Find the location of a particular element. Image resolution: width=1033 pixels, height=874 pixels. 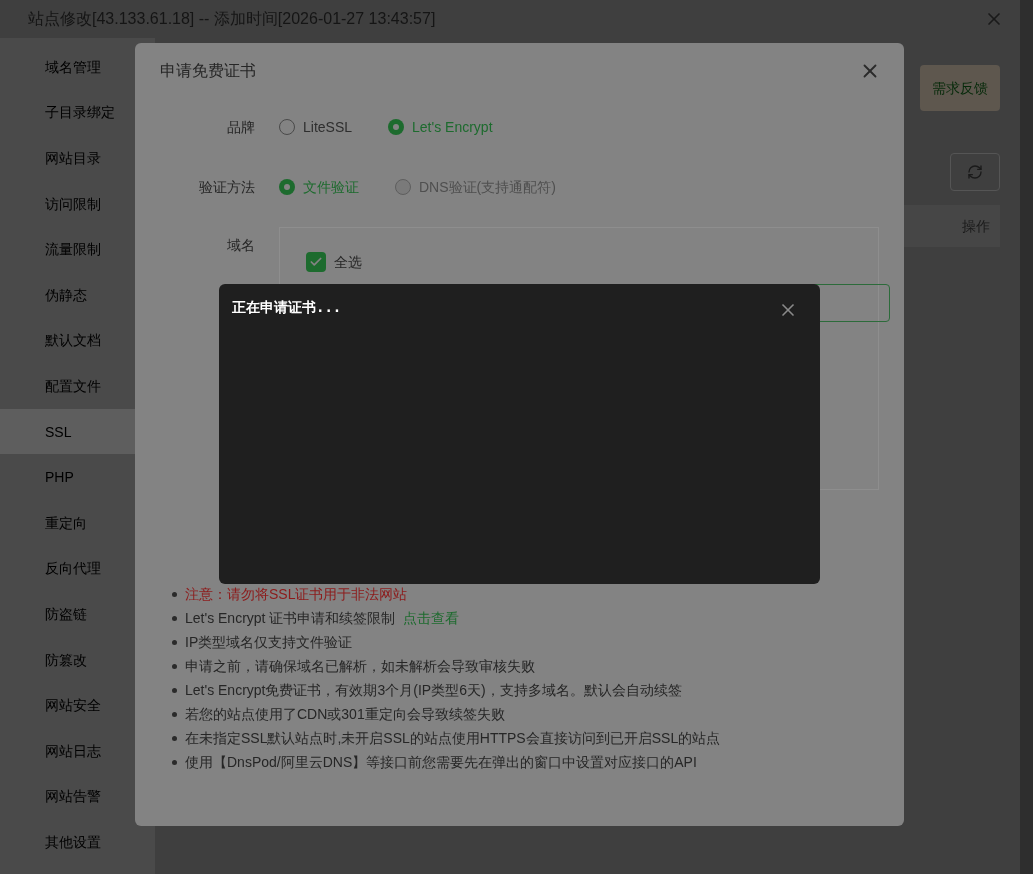

dialog-title: 申请免费证书 is located at coordinates (208, 71).